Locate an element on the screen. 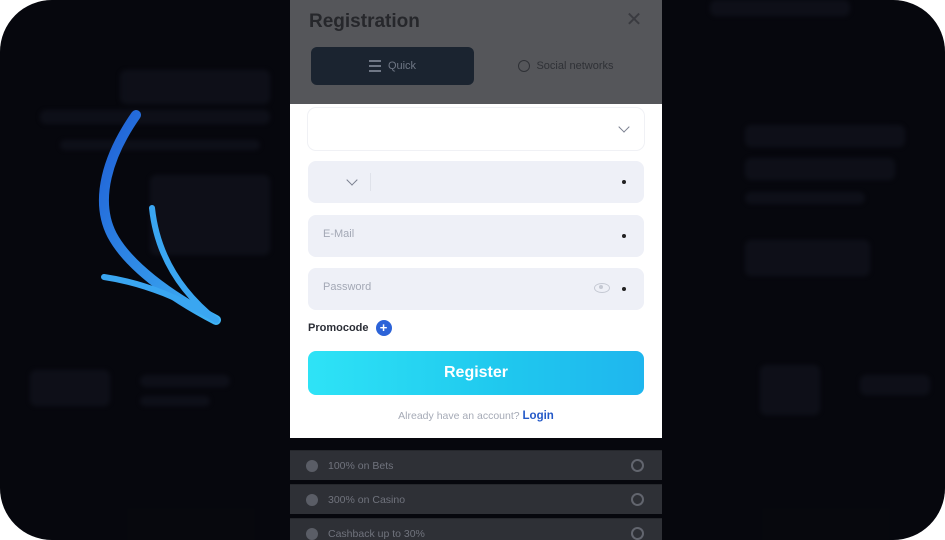 The height and width of the screenshot is (540, 945). tab-social-networks: Social networks is located at coordinates (566, 66).